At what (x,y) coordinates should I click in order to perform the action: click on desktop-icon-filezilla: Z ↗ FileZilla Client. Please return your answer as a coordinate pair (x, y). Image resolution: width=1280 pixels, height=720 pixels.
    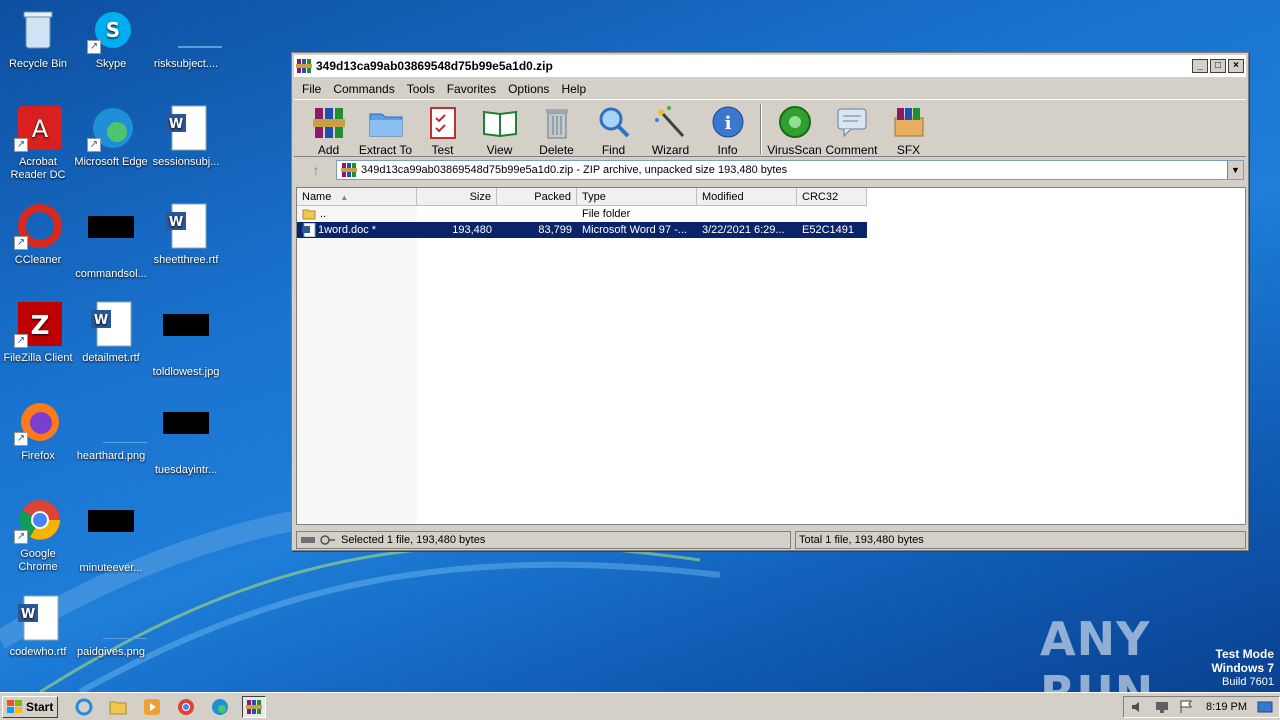
    Looking at the image, I should click on (38, 332).